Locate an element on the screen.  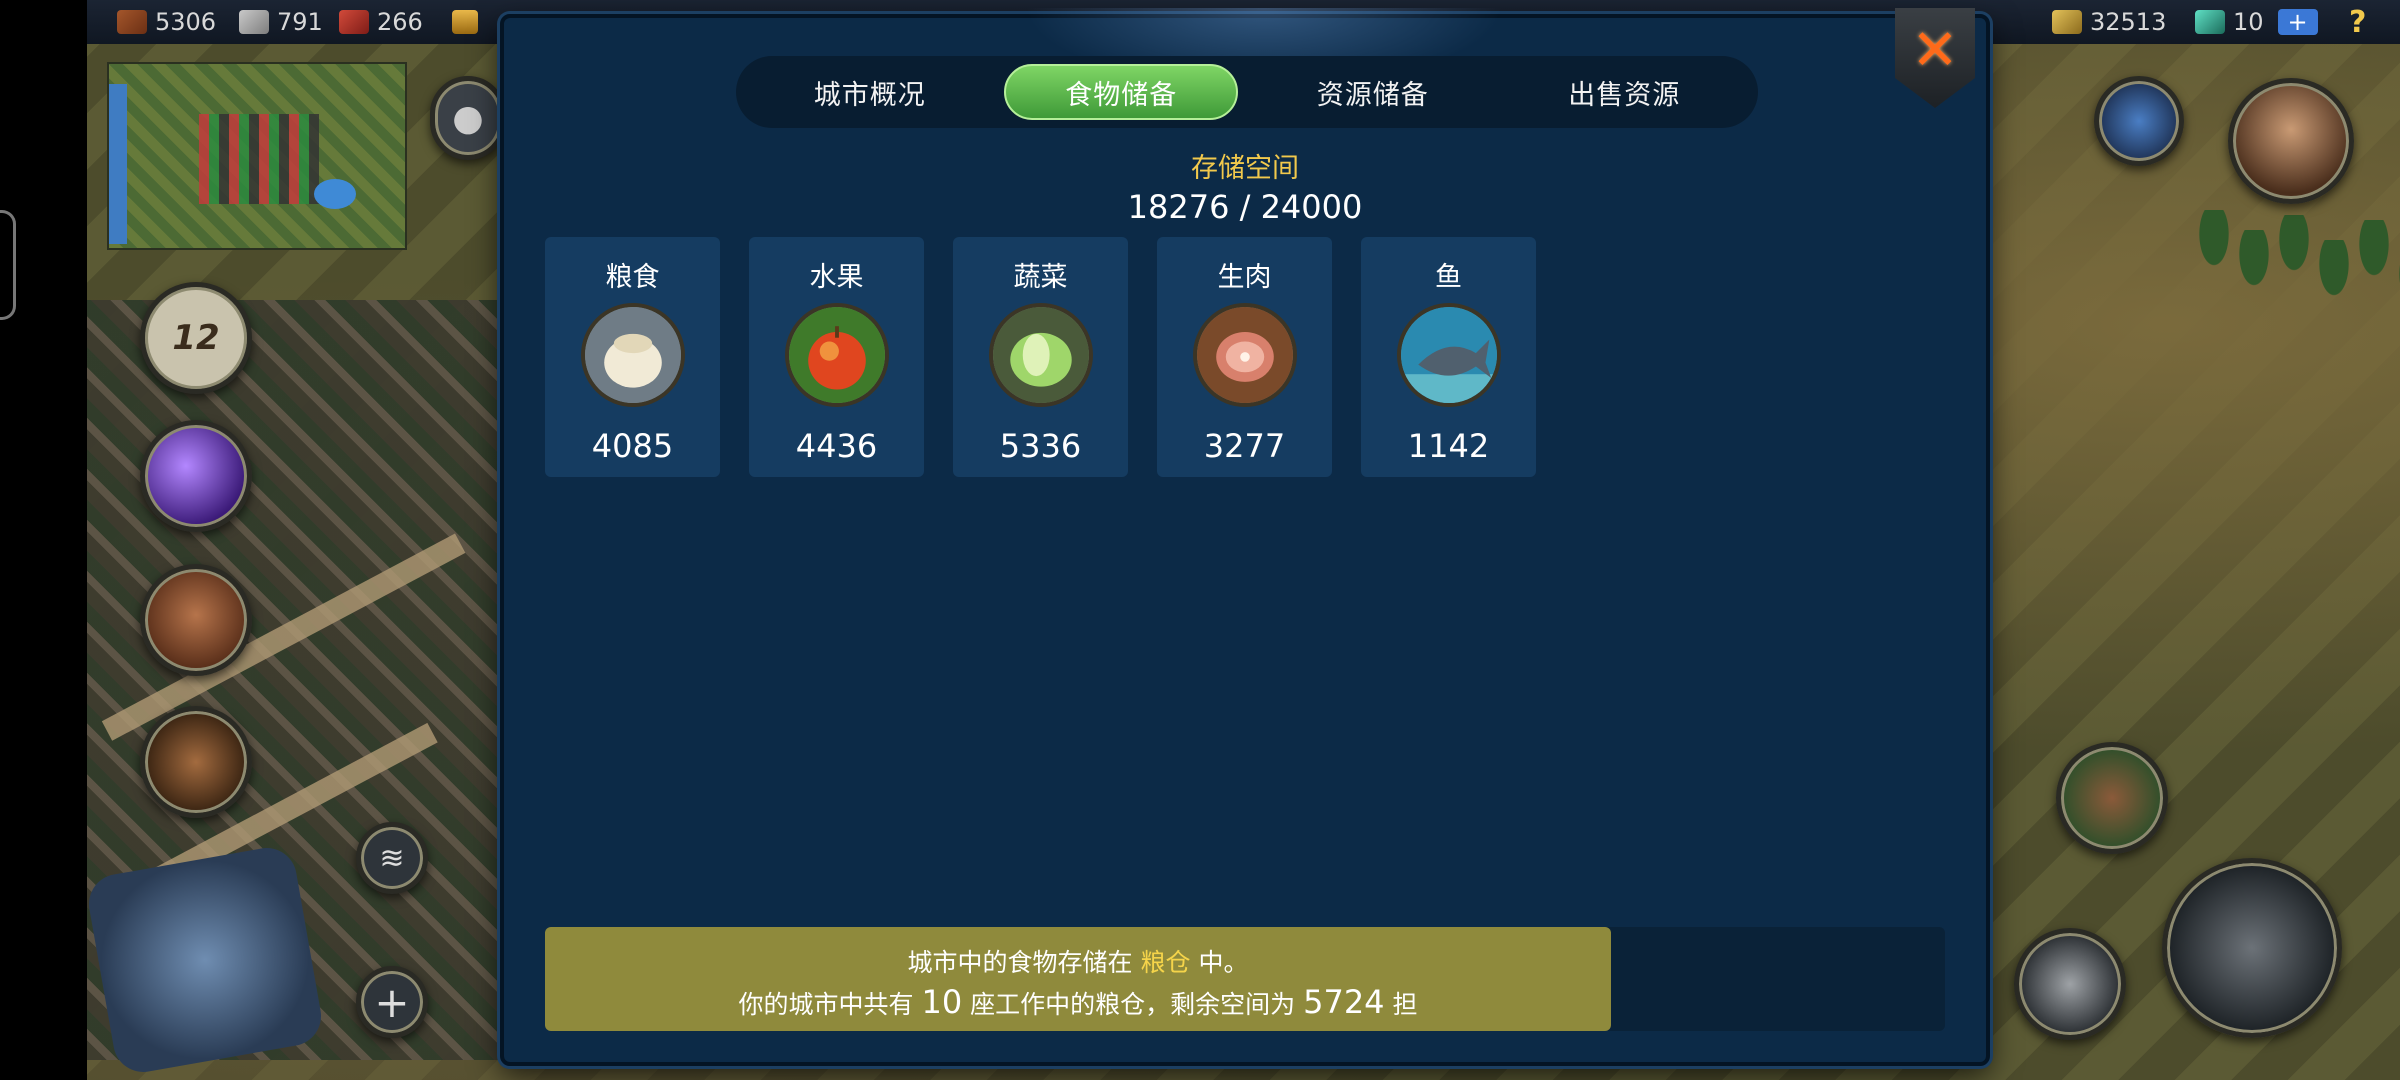
chat-button: ● is located at coordinates (468, 118).